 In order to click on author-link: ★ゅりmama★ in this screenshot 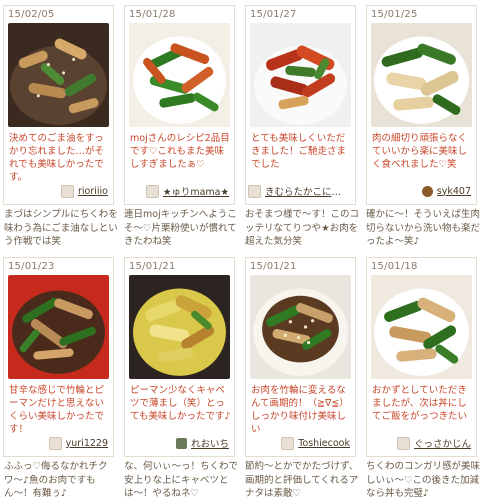, I will do `click(187, 191)`.